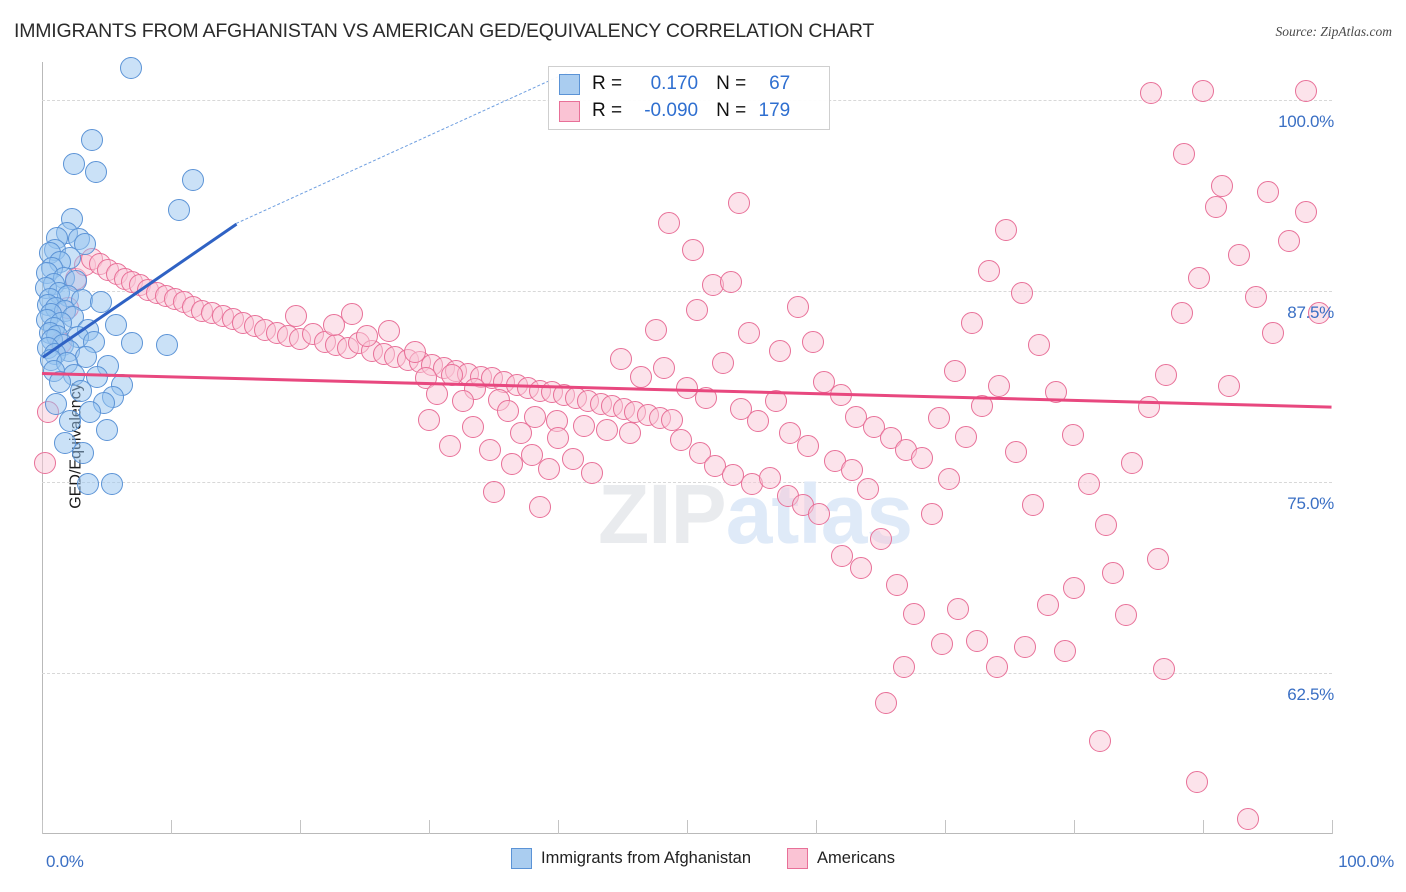 This screenshot has width=1406, height=892. Describe the element at coordinates (731, 83) in the screenshot. I see `n-label-blue: N =` at that location.